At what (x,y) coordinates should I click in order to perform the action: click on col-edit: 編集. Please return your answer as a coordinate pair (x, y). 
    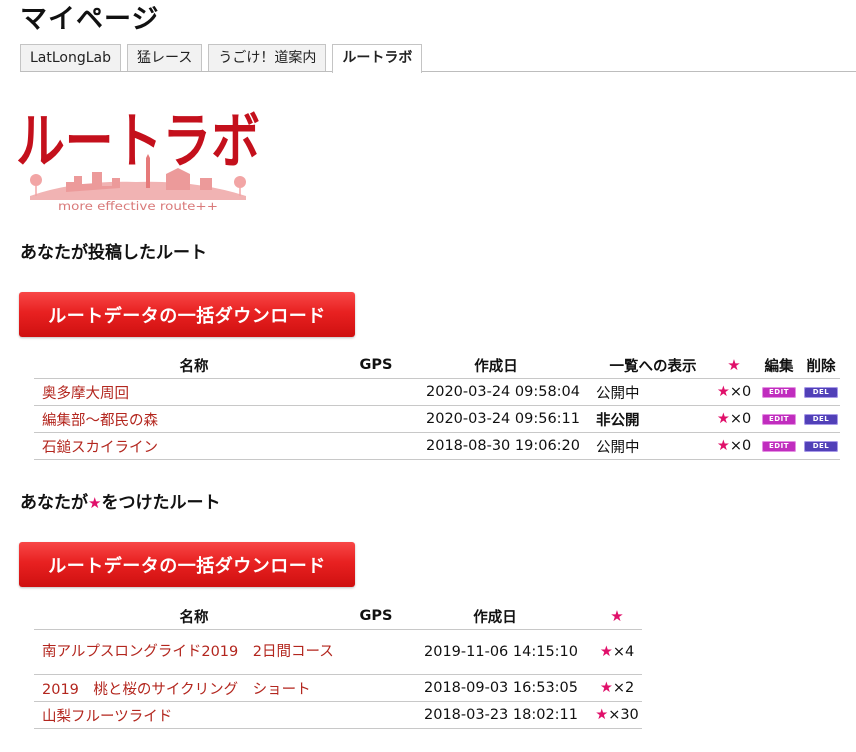
    Looking at the image, I should click on (779, 366).